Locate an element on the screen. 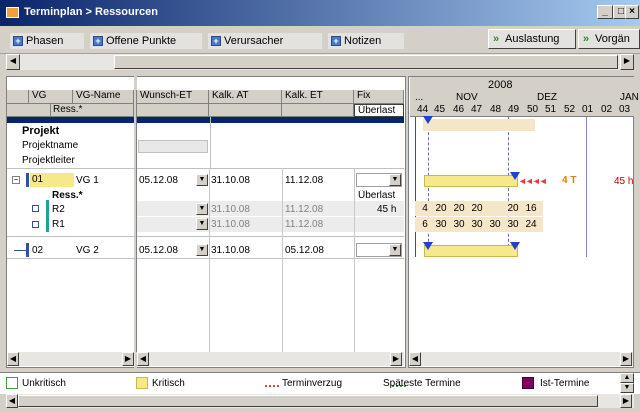 This screenshot has width=640, height=412. year-line is located at coordinates (586, 187).